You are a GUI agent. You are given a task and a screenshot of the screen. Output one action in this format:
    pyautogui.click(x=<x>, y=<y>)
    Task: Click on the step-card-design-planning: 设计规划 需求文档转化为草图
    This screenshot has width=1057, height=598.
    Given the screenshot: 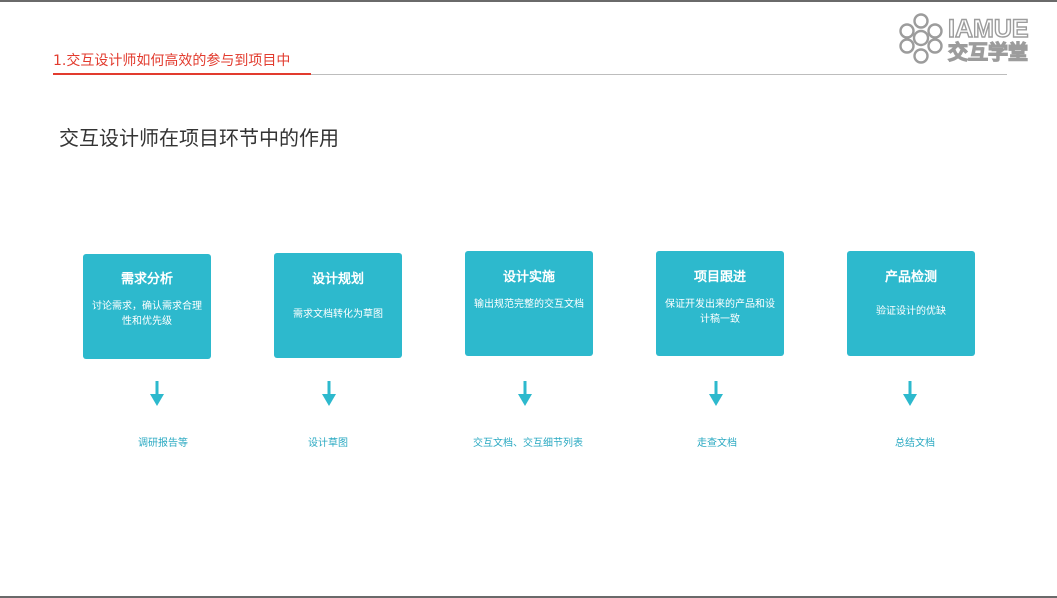 What is the action you would take?
    pyautogui.click(x=338, y=305)
    